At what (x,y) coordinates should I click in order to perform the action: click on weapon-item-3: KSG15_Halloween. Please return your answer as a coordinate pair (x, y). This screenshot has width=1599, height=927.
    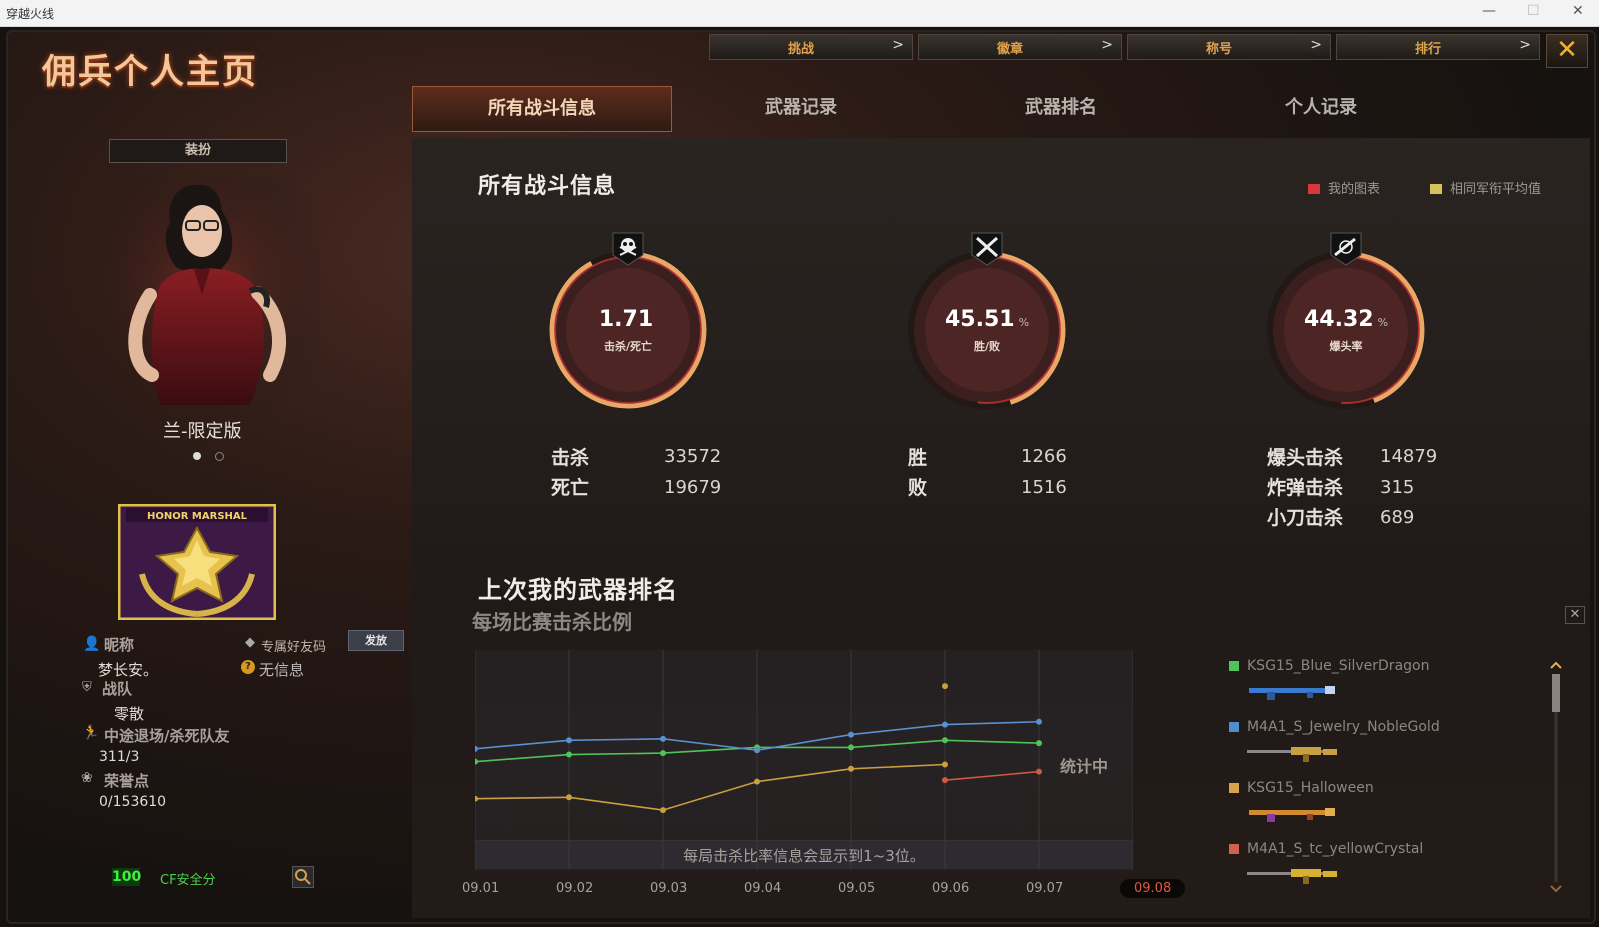
    Looking at the image, I should click on (1301, 788).